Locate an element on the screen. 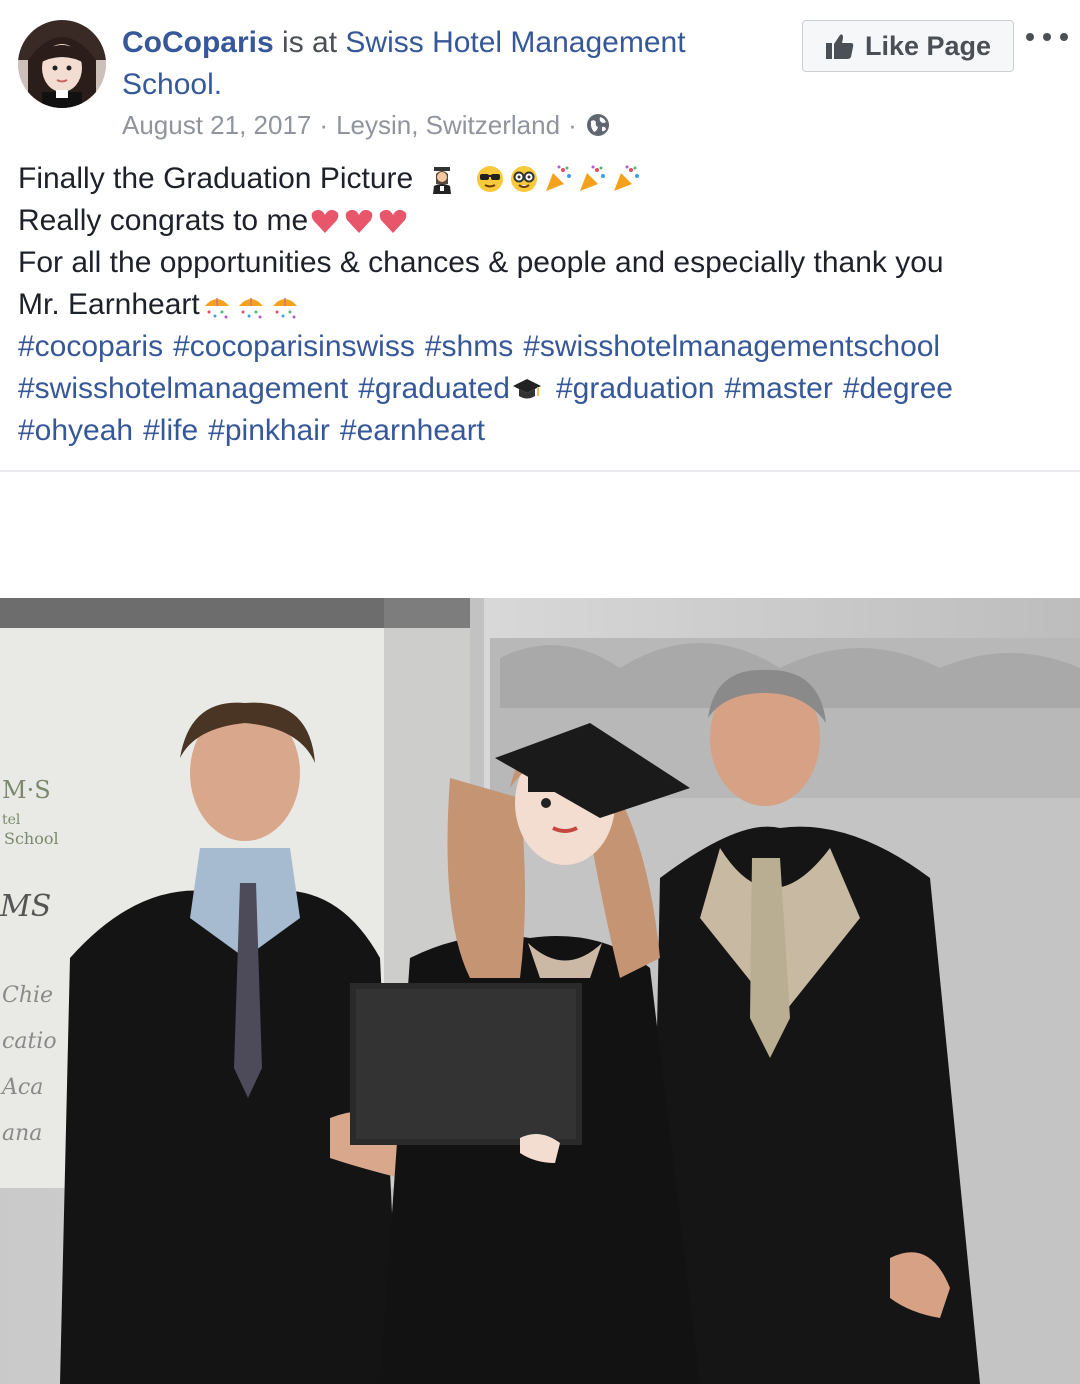  banner-text: M·S is located at coordinates (26, 790).